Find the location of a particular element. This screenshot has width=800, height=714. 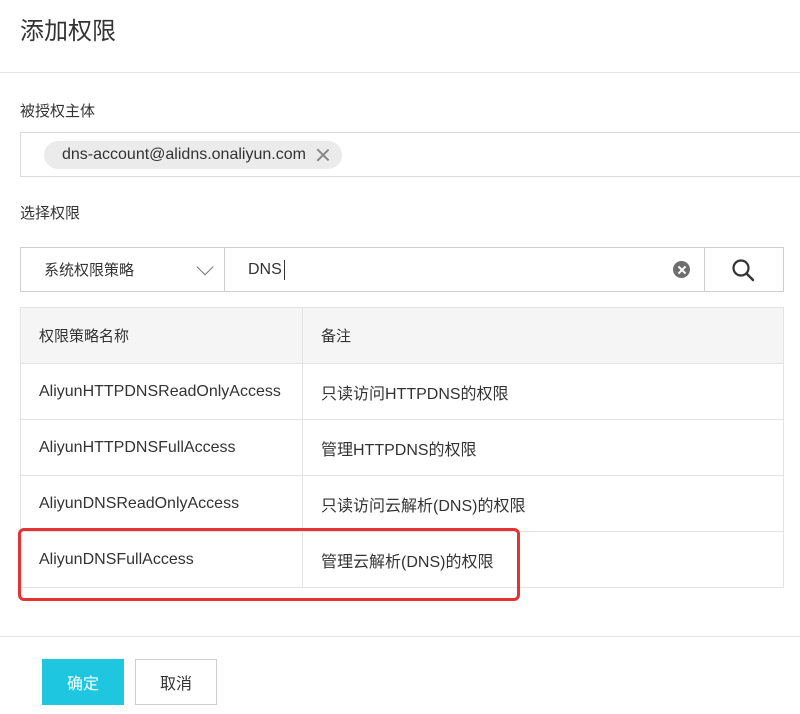

table-row: AliyunHTTPDNSFullAccess 管理HTTPDNS的权限 is located at coordinates (402, 447).